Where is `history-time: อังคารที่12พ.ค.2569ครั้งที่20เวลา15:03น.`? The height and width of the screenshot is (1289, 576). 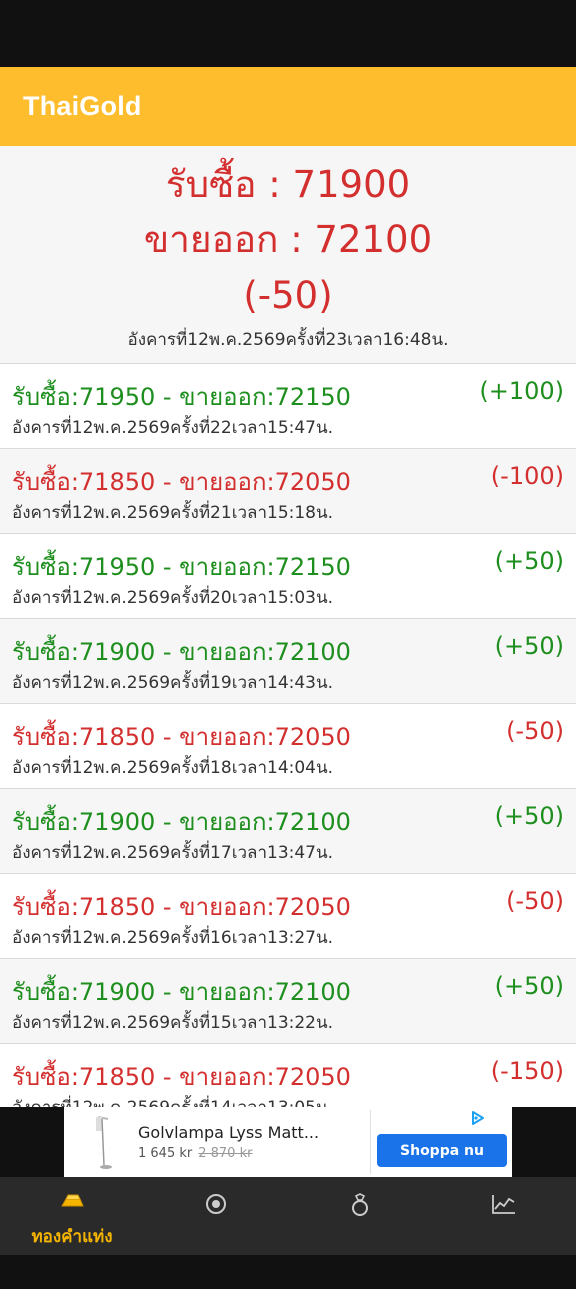 history-time: อังคารที่12พ.ค.2569ครั้งที่20เวลา15:03น. is located at coordinates (173, 598).